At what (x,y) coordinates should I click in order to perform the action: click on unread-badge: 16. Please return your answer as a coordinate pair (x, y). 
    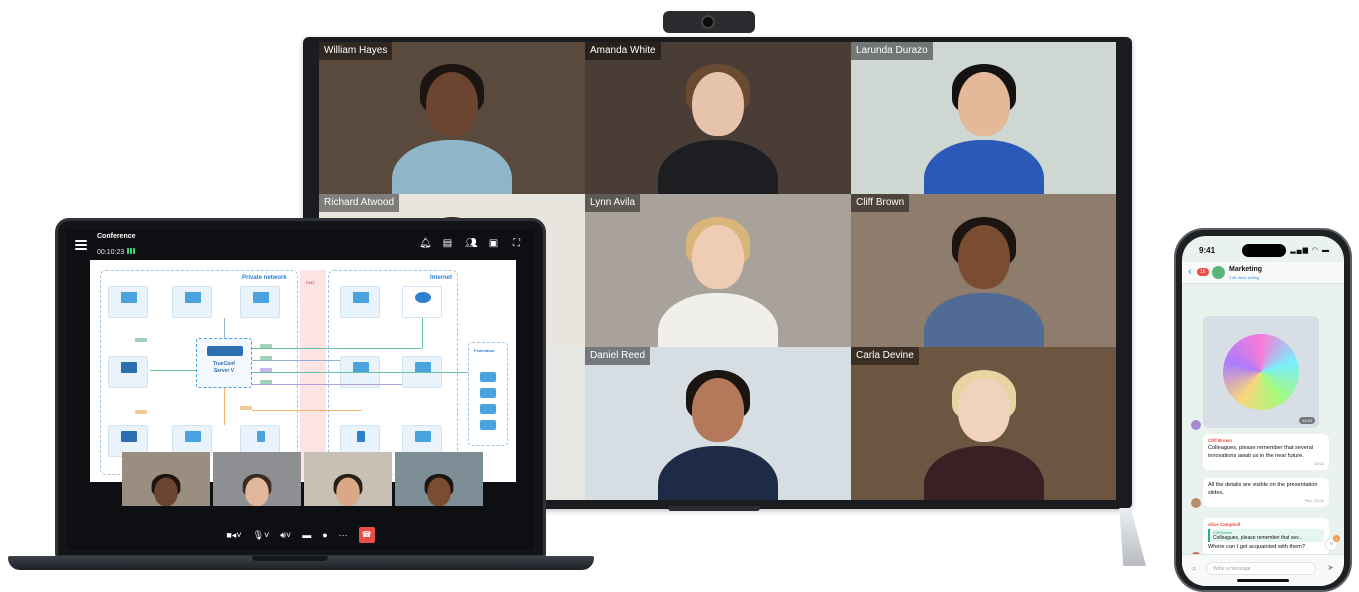
    Looking at the image, I should click on (1203, 272).